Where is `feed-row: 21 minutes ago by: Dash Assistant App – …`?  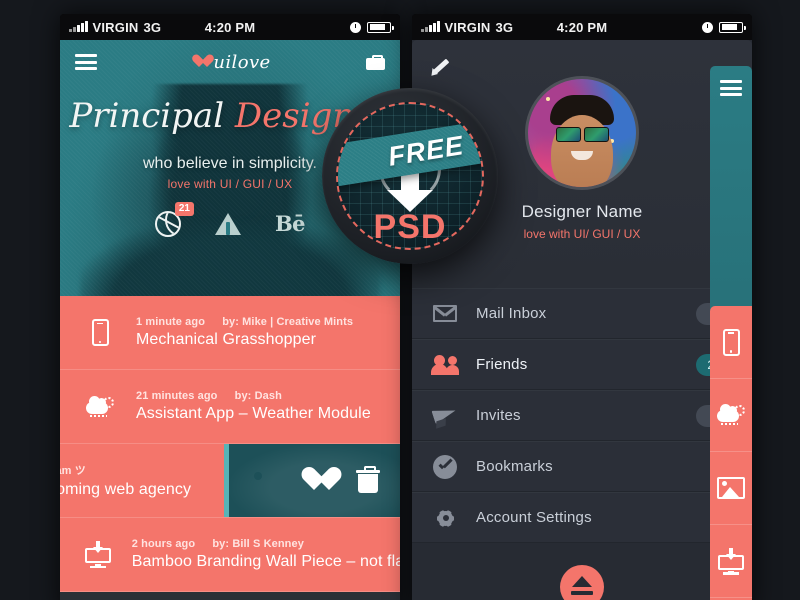
feed-row: 21 minutes ago by: Dash Assistant App – … is located at coordinates (230, 407).